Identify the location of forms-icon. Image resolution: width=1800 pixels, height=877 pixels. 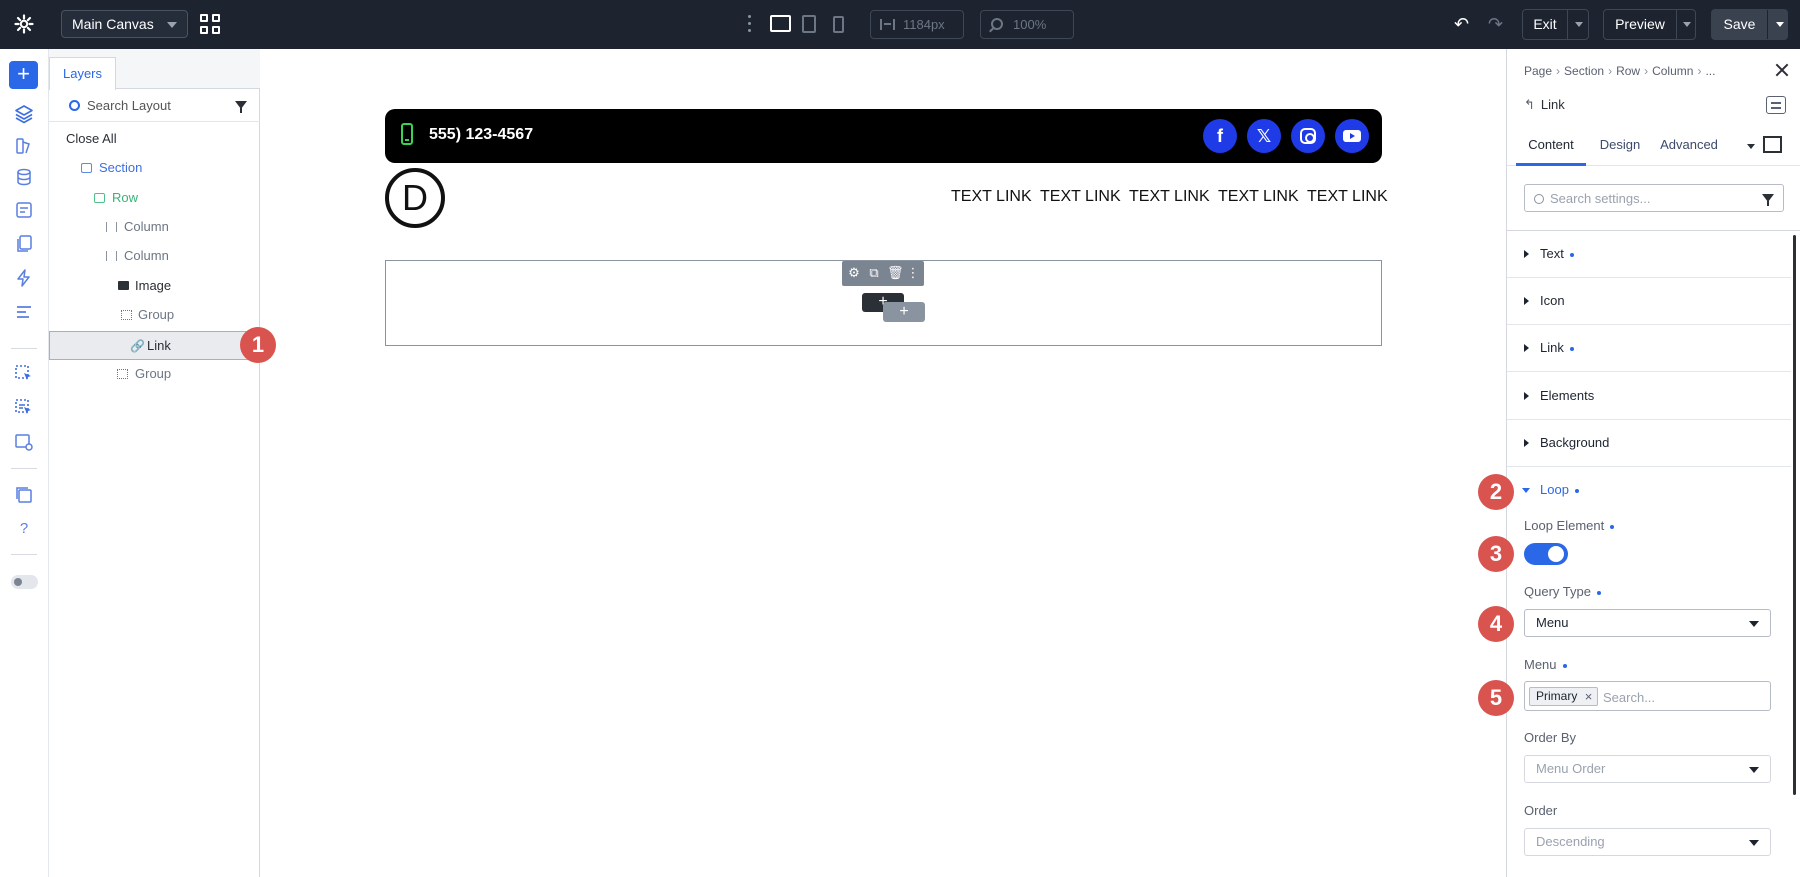
(24, 210).